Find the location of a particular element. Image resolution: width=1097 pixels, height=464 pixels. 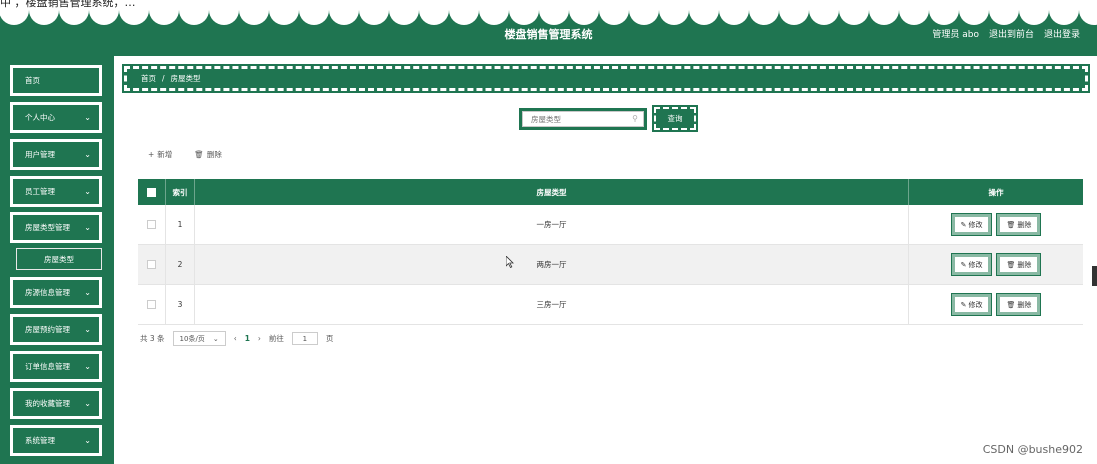

pagination: 共 3 条 10条/页 ⌄ ‹ 1 › 前往 1 页 is located at coordinates (236, 338).